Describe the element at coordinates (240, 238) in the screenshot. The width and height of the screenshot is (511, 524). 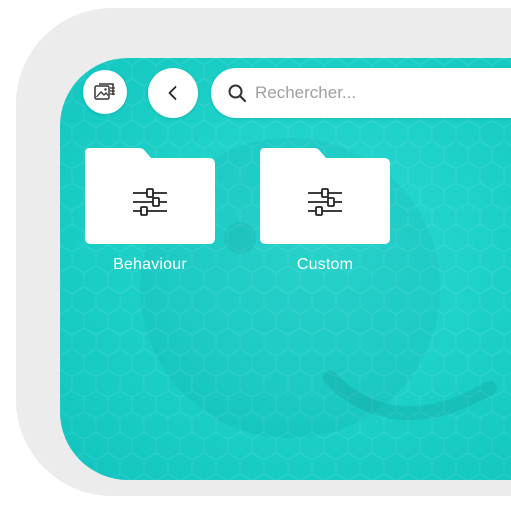
I see `background-dot` at that location.